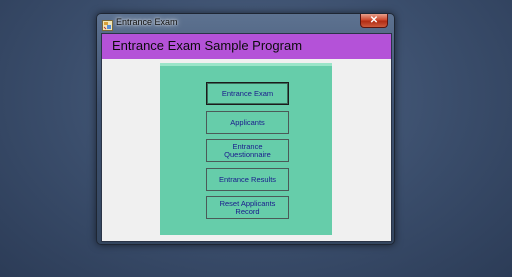  Describe the element at coordinates (147, 22) in the screenshot. I see `window-title: Entrance Exam` at that location.